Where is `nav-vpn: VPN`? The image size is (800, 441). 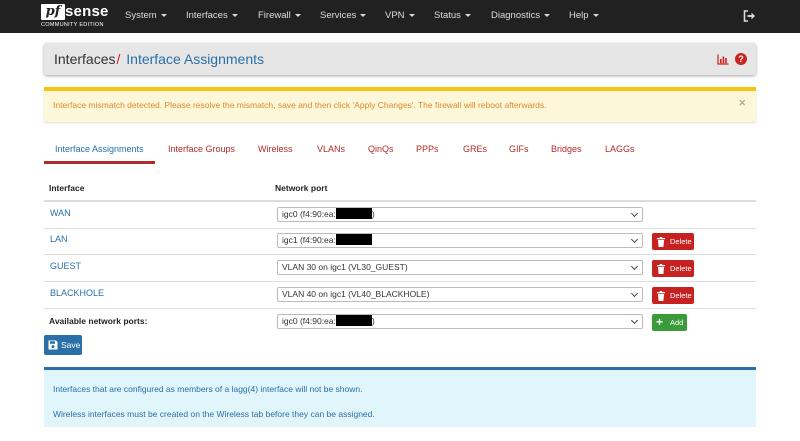 nav-vpn: VPN is located at coordinates (400, 16).